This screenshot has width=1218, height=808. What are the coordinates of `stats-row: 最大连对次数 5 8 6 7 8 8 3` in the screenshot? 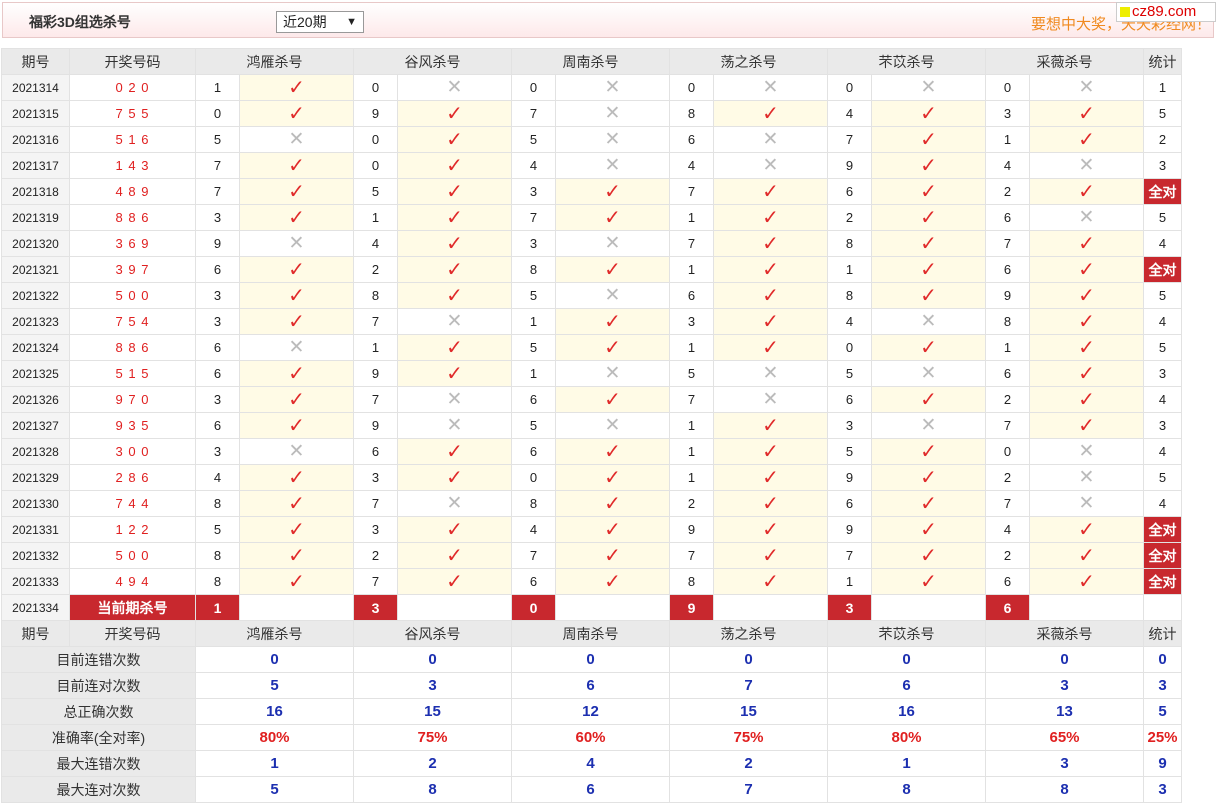 It's located at (591, 789).